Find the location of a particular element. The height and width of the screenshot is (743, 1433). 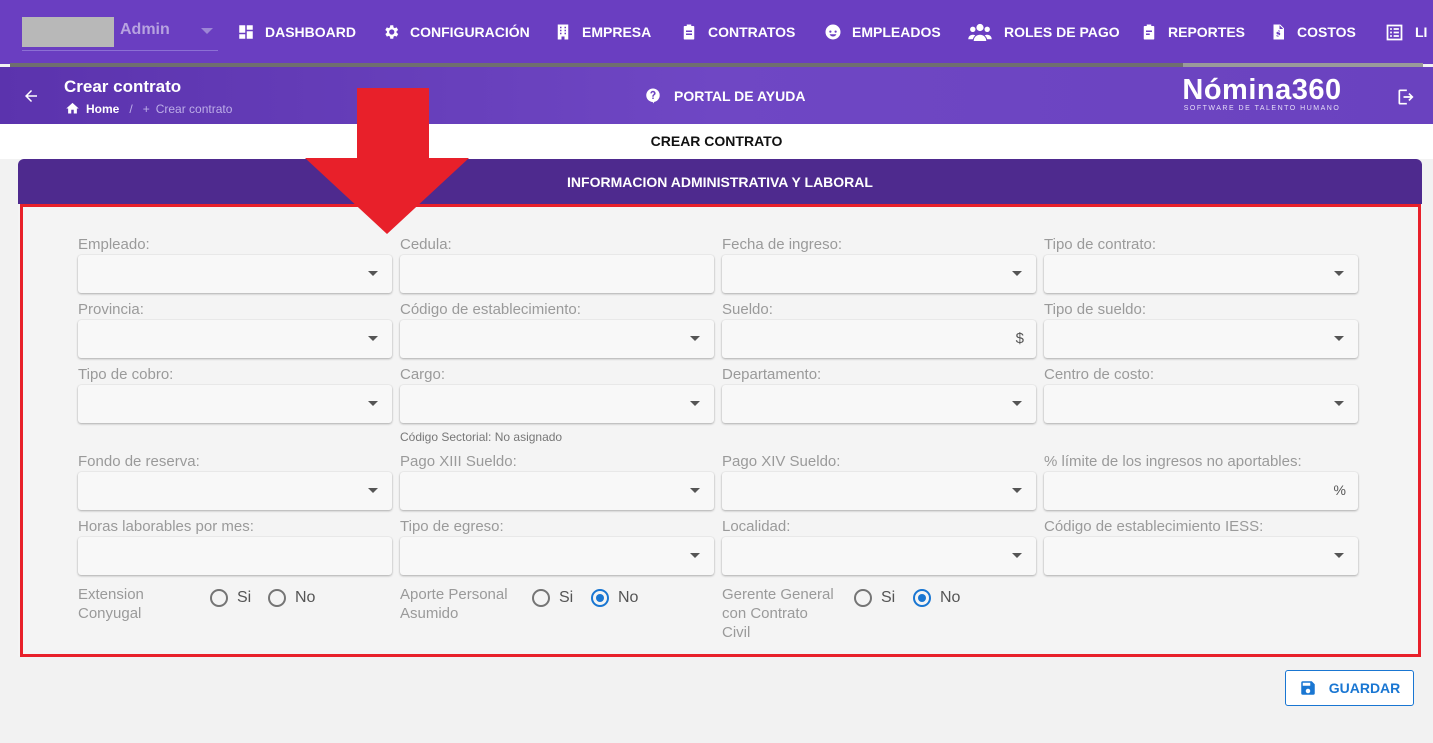

nav-configuracion-label: CONFIGURACIÓN is located at coordinates (470, 32).